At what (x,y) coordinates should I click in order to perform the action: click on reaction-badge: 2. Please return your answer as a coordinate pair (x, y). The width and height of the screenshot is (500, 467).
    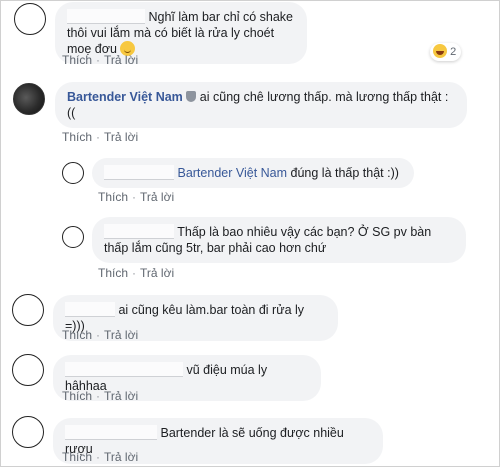
    Looking at the image, I should click on (446, 52).